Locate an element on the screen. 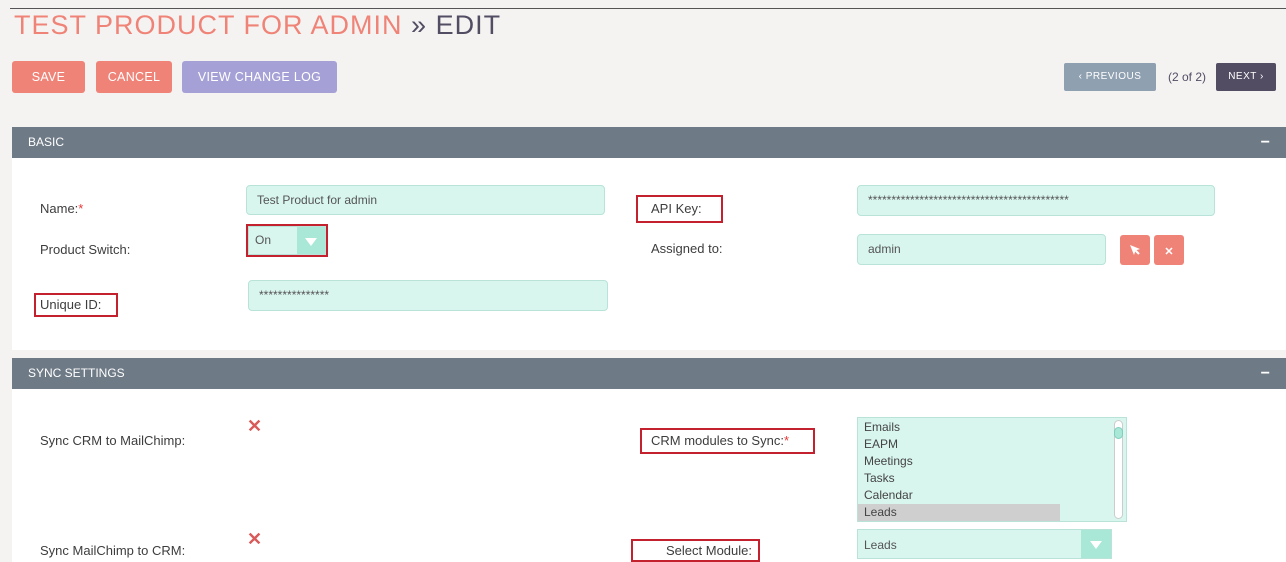 The height and width of the screenshot is (562, 1286). api-key-label: API Key: is located at coordinates (676, 208).